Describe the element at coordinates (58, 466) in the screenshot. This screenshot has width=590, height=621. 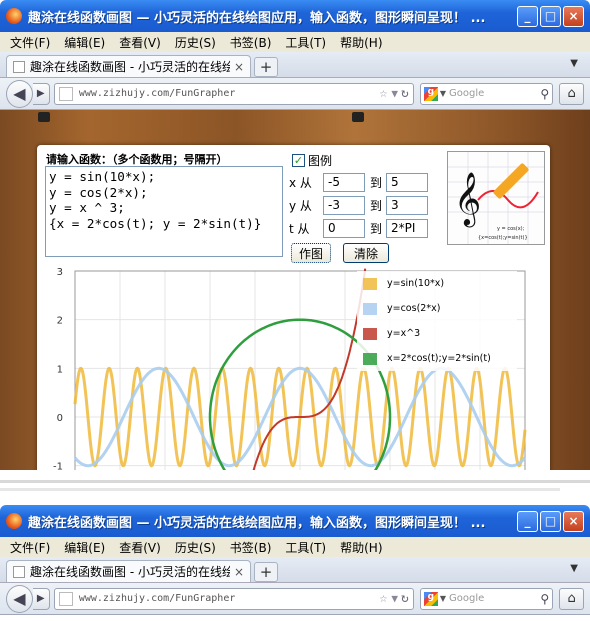
I see `y-tick-label: -1` at that location.